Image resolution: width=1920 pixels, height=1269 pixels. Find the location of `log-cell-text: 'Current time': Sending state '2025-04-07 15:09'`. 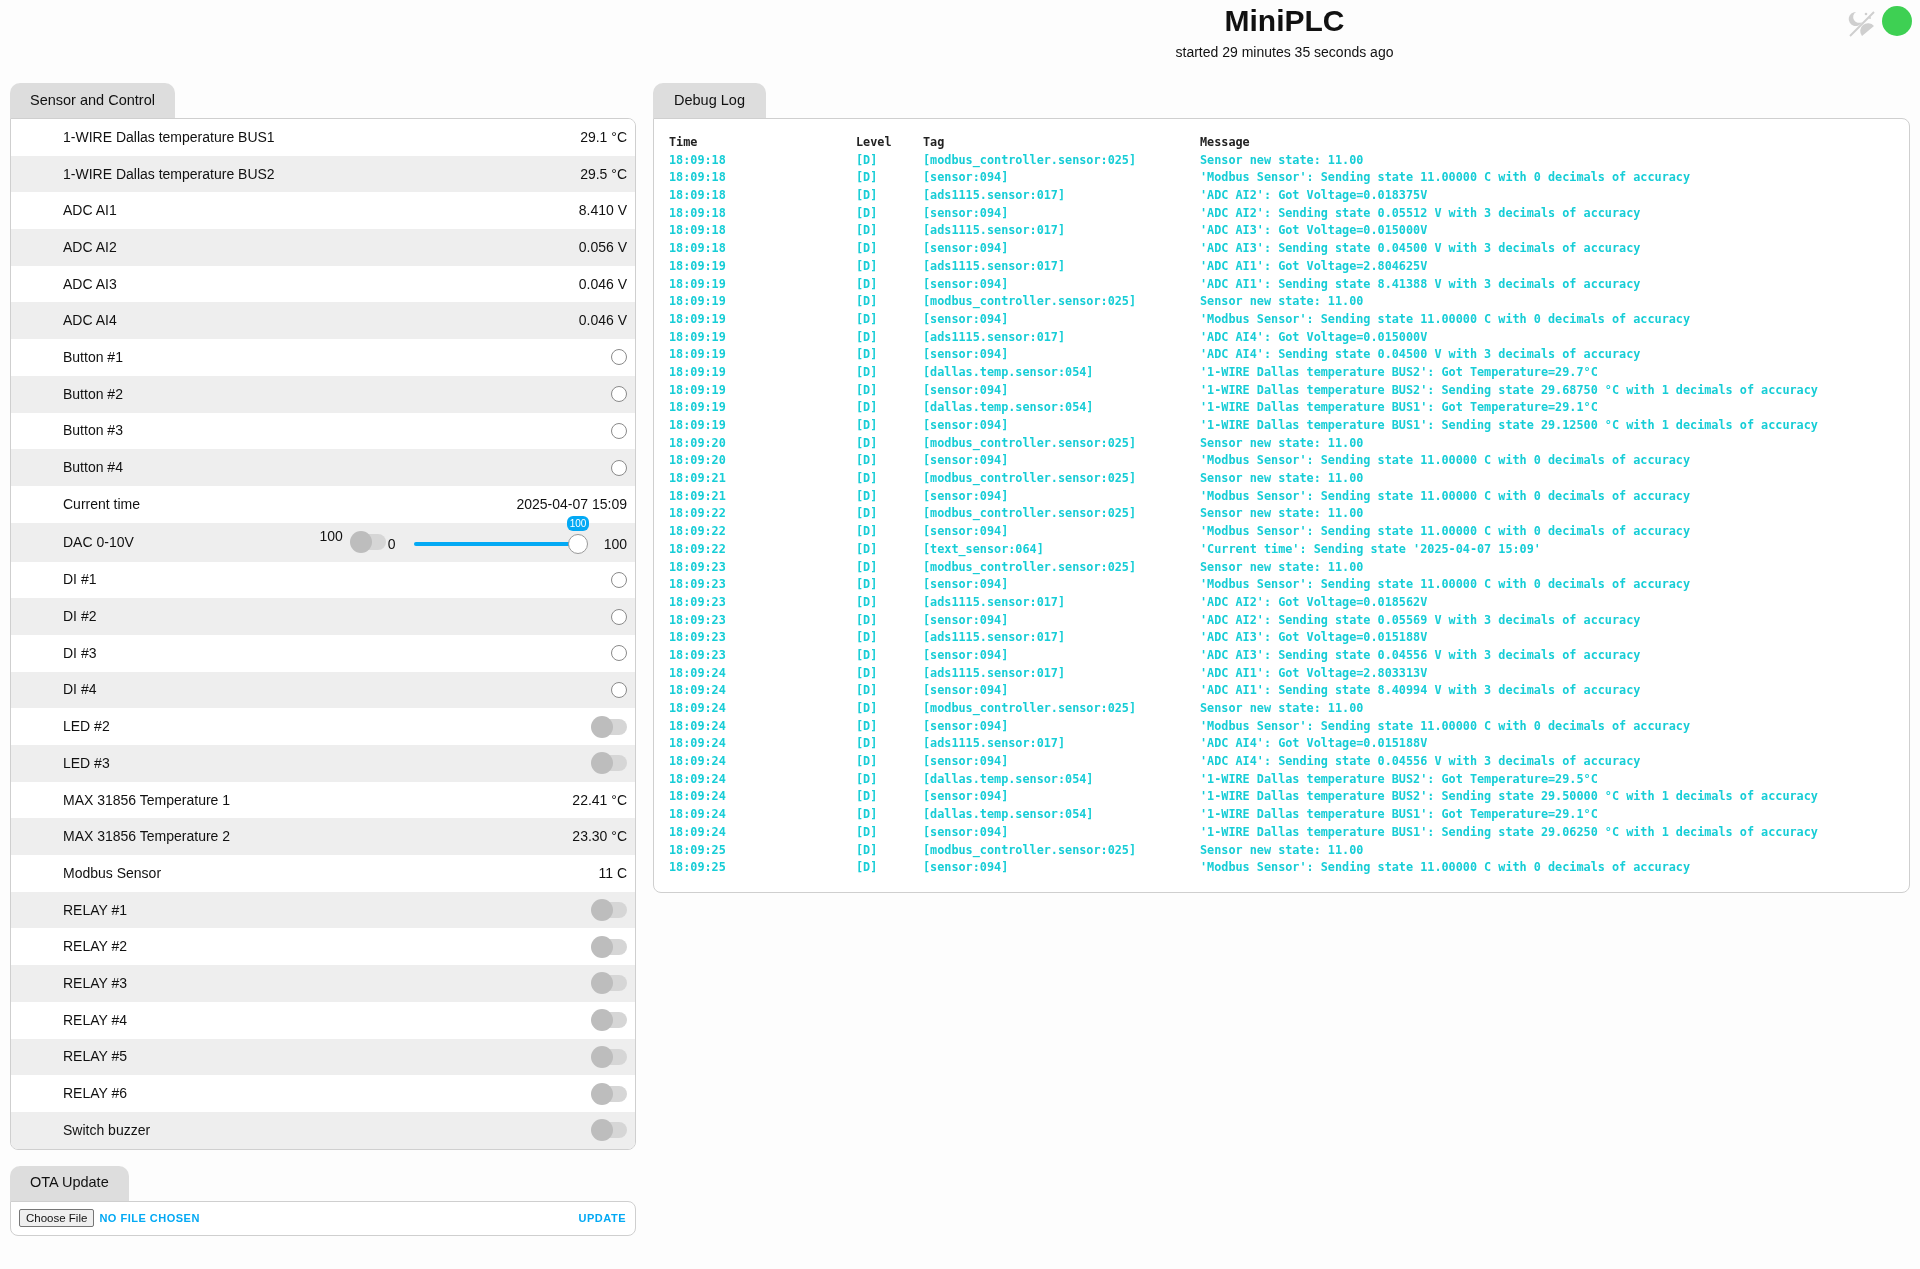

log-cell-text: 'Current time': Sending state '2025-04-07 15:09' is located at coordinates (1370, 549).